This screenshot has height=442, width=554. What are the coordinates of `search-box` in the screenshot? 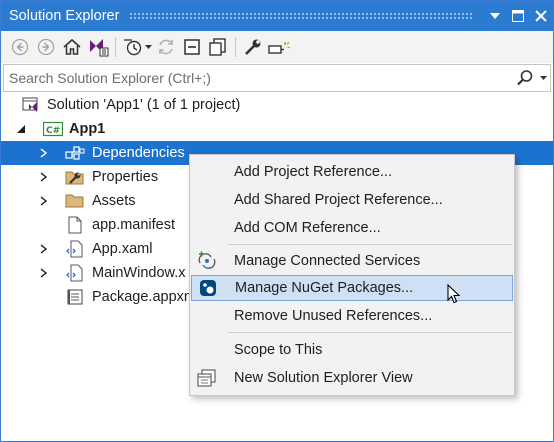 It's located at (277, 78).